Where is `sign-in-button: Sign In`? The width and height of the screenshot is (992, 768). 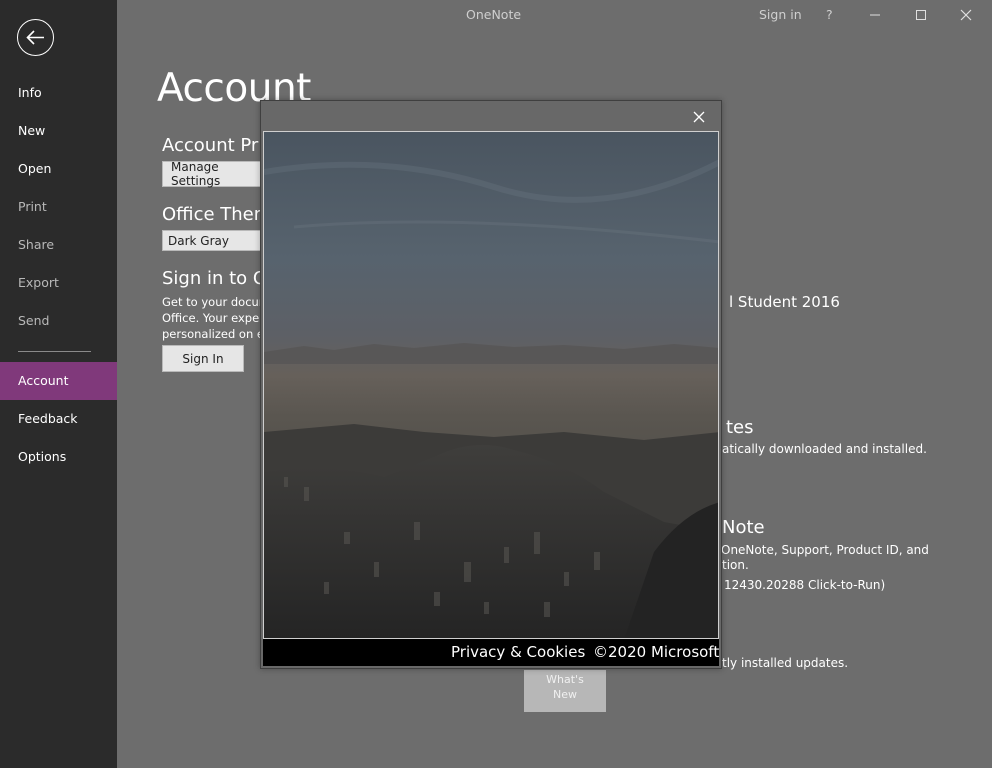
sign-in-button: Sign In is located at coordinates (203, 358).